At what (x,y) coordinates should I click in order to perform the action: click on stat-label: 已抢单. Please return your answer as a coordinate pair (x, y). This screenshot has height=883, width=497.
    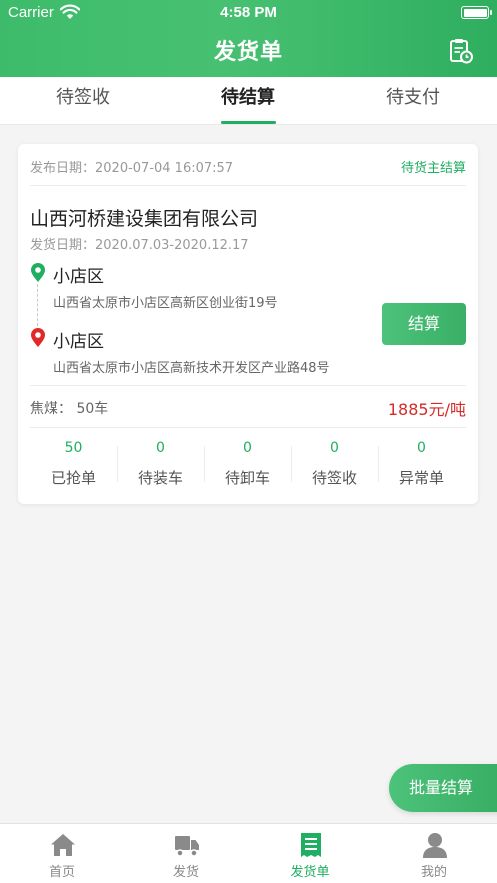
    Looking at the image, I should click on (73, 478).